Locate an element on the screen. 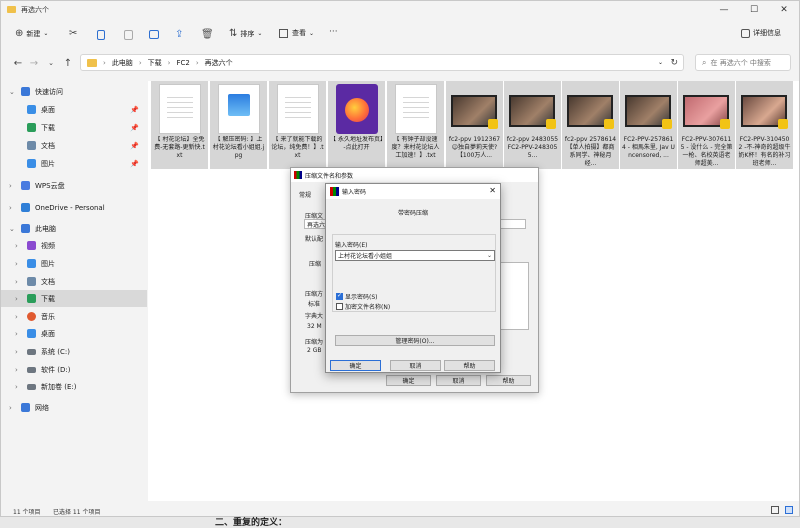 The width and height of the screenshot is (800, 528). file-item: 【 来了就能下载的论坛，纯免费！】.txt is located at coordinates (297, 125).